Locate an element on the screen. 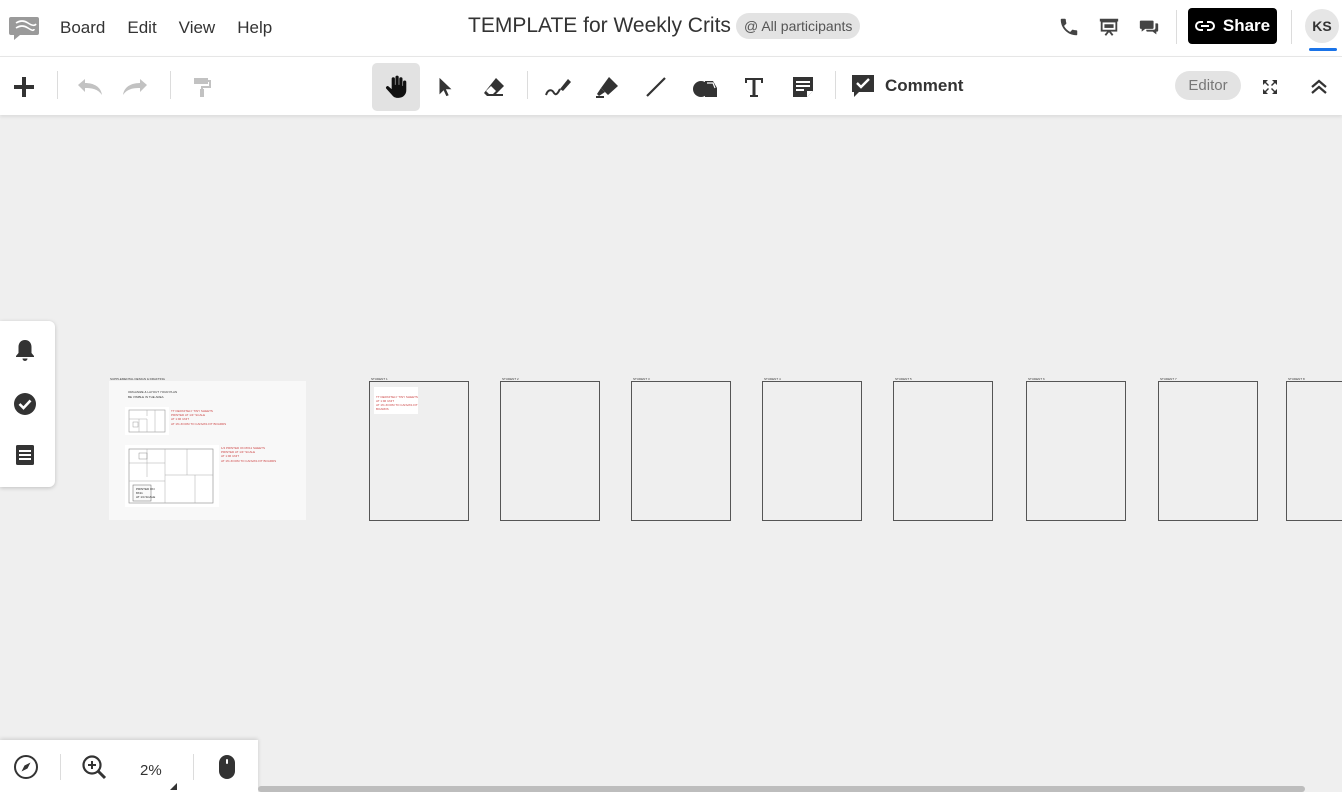 The height and width of the screenshot is (792, 1342). hand-tool-button is located at coordinates (396, 87).